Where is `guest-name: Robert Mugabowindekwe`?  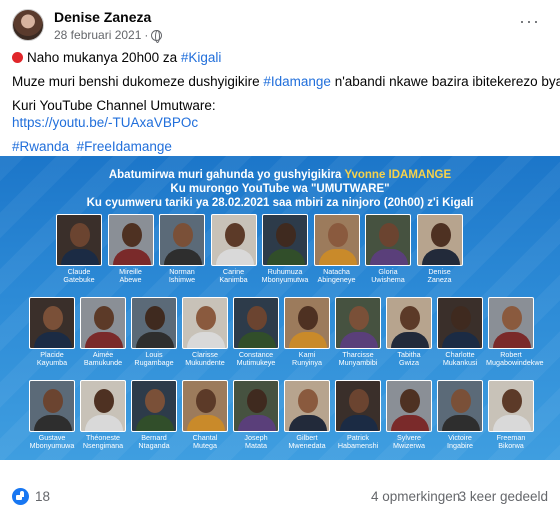
guest-name: Robert Mugabowindekwe is located at coordinates (515, 359).